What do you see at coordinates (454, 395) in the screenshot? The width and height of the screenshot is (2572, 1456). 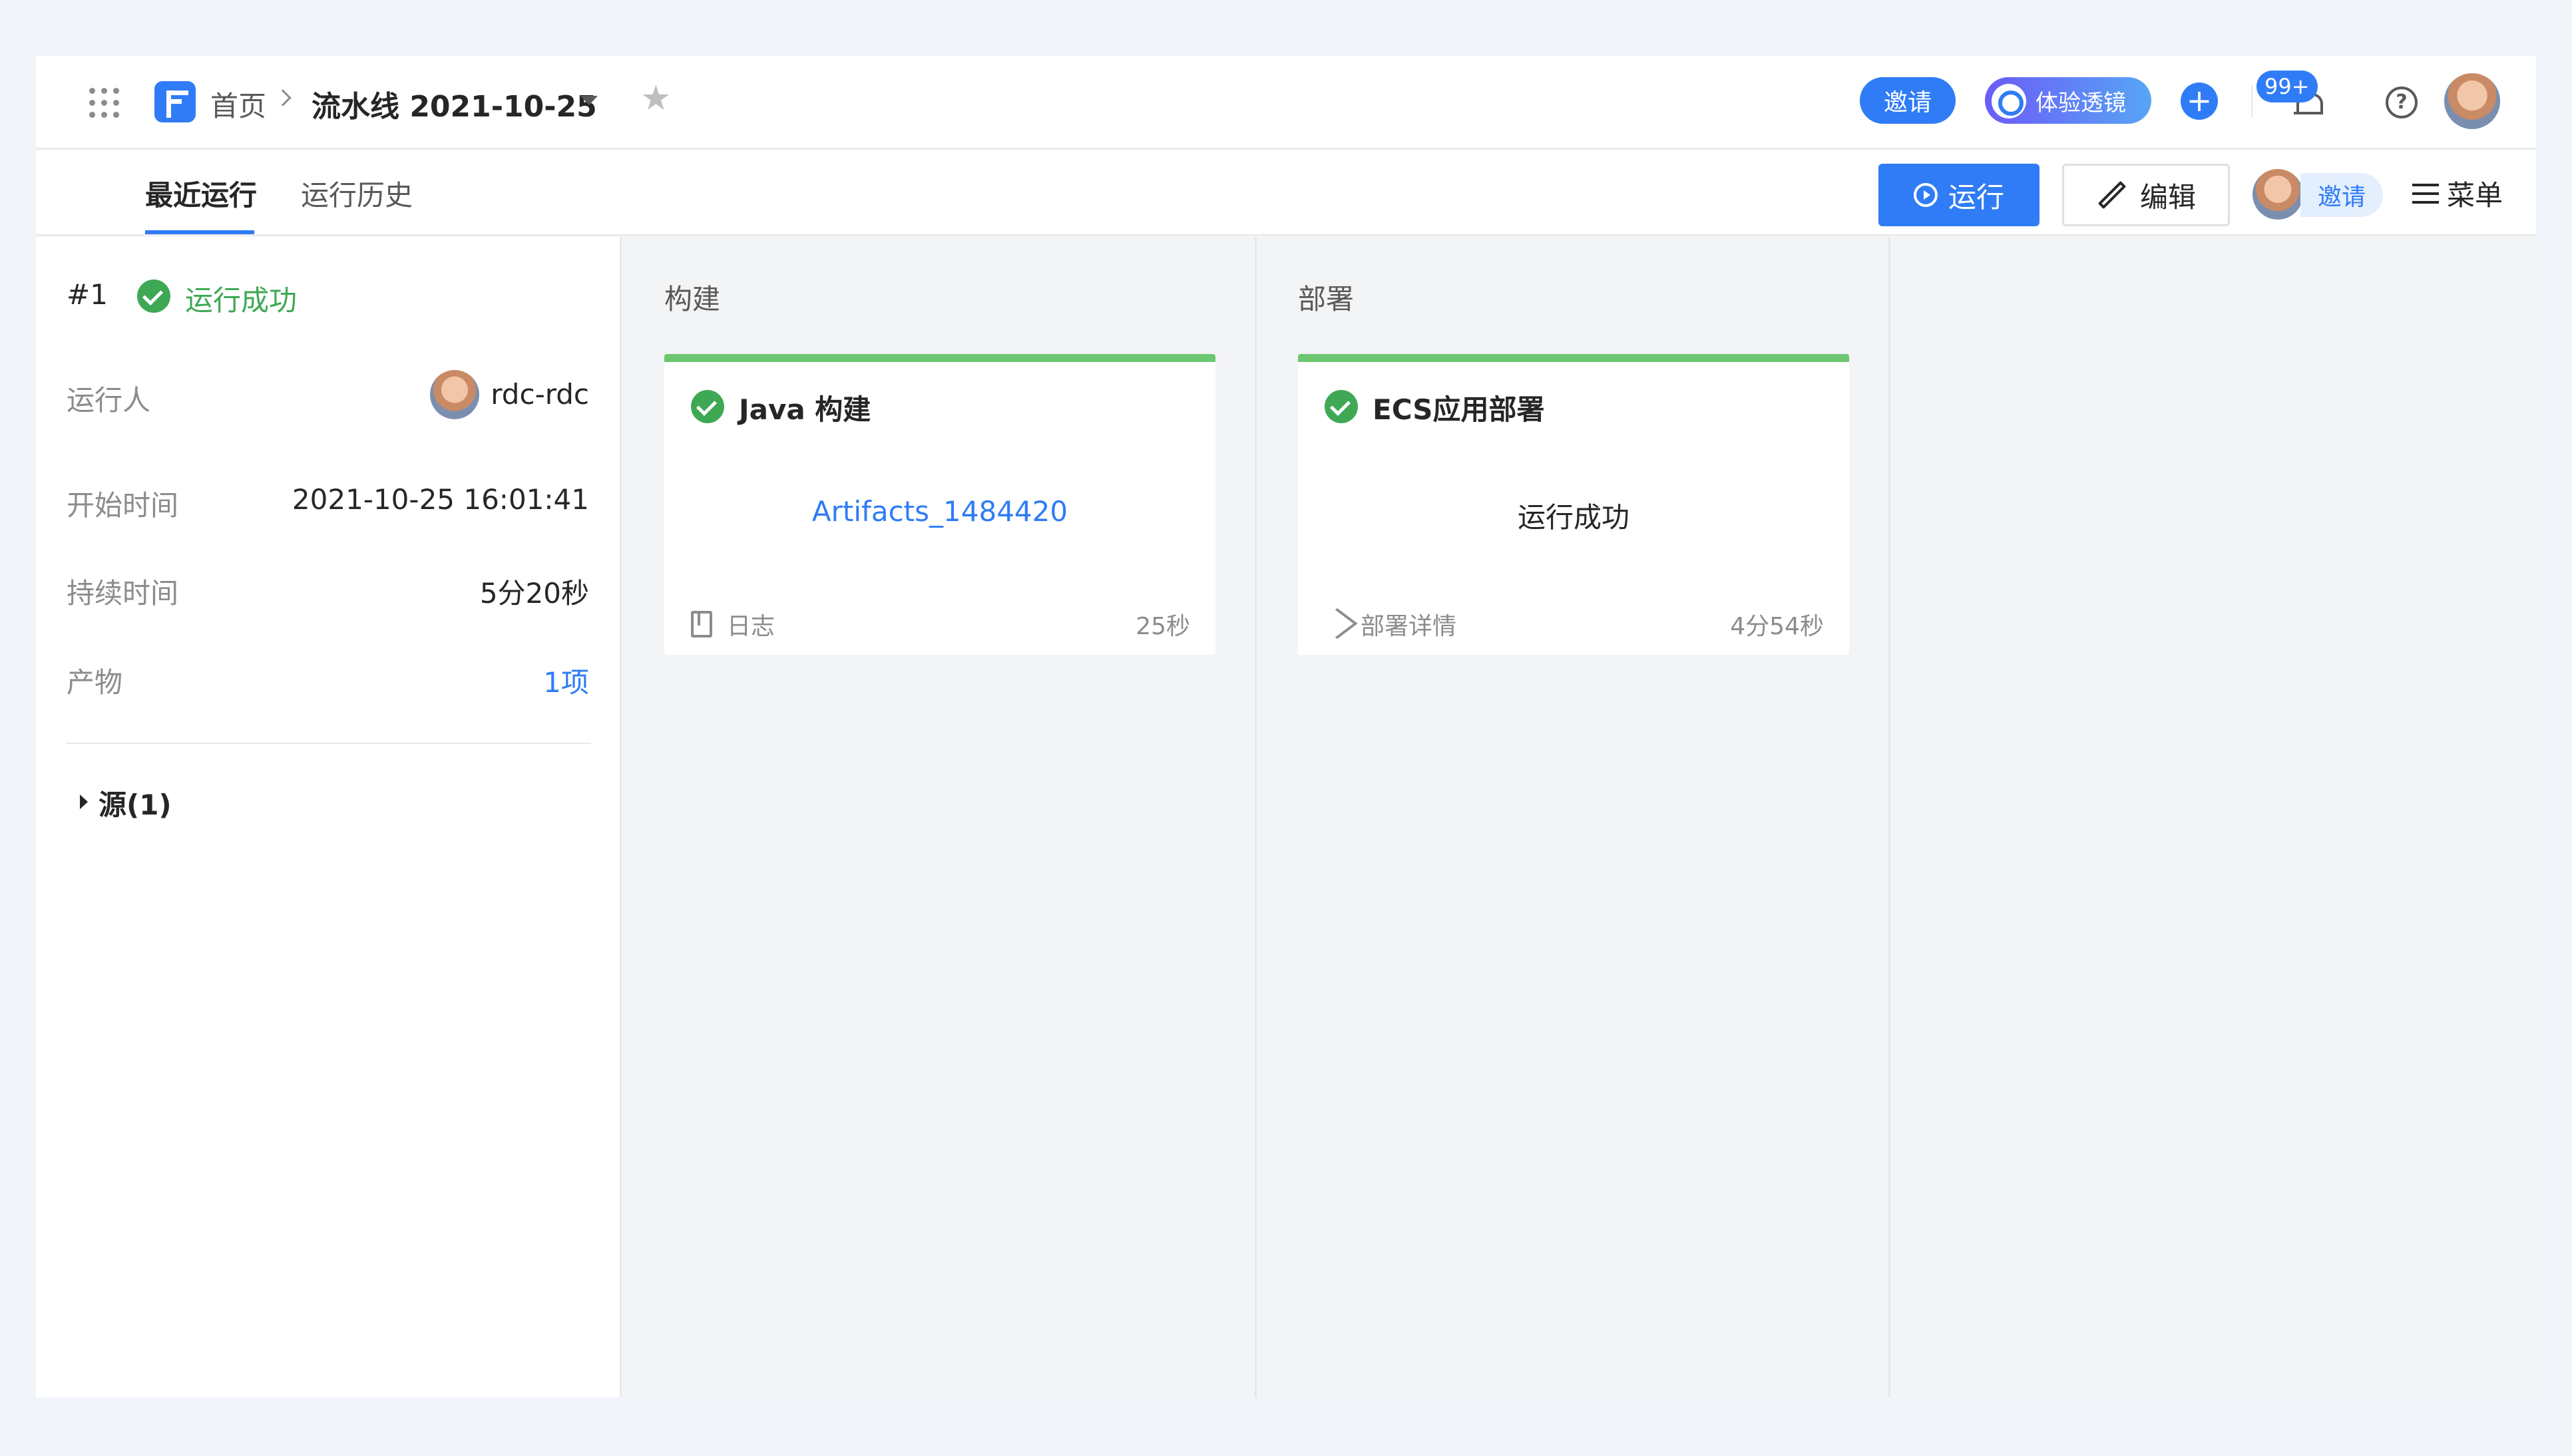 I see `runner-avatar` at bounding box center [454, 395].